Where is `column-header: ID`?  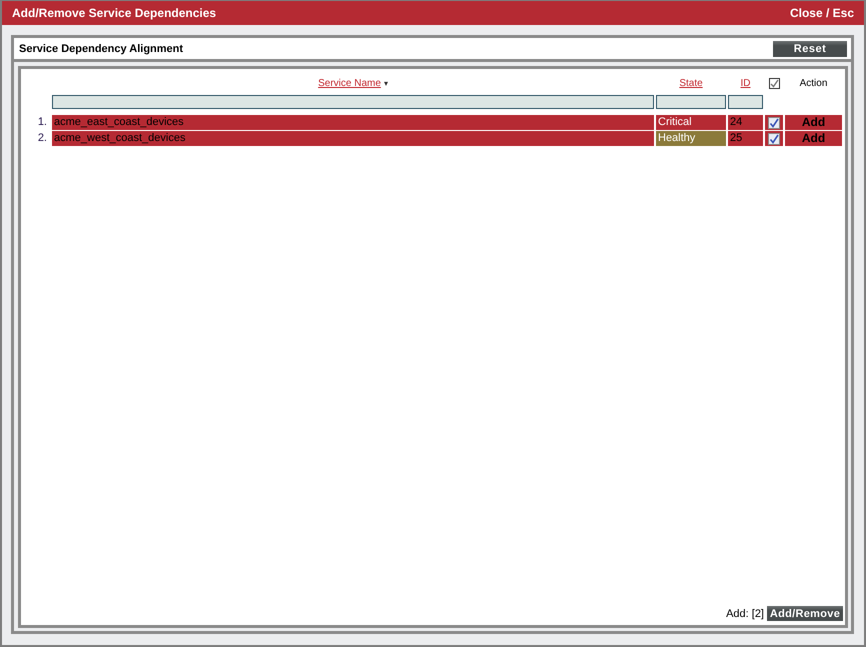
column-header: ID is located at coordinates (745, 83).